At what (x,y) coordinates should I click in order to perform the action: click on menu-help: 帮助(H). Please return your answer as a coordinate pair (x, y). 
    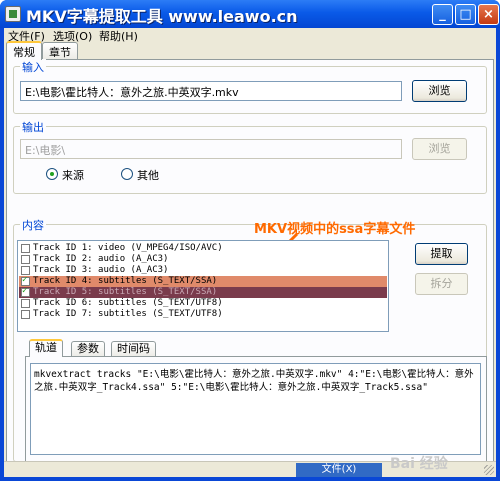
    Looking at the image, I should click on (118, 36).